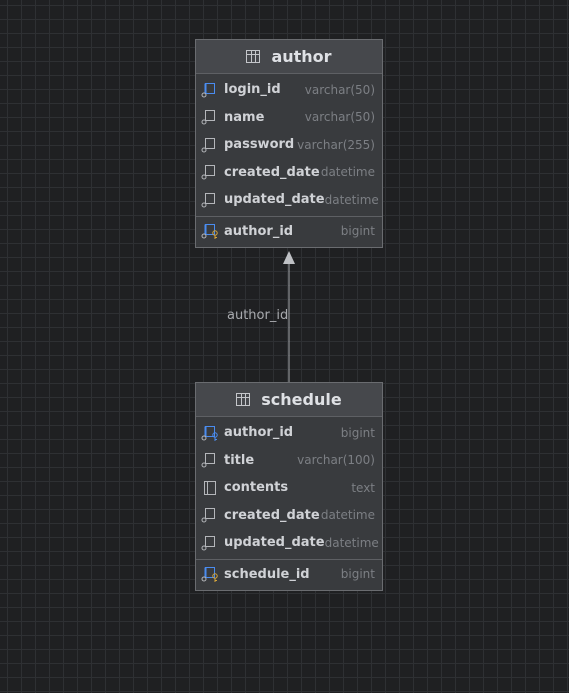 The height and width of the screenshot is (693, 569). I want to click on column-type: text, so click(363, 487).